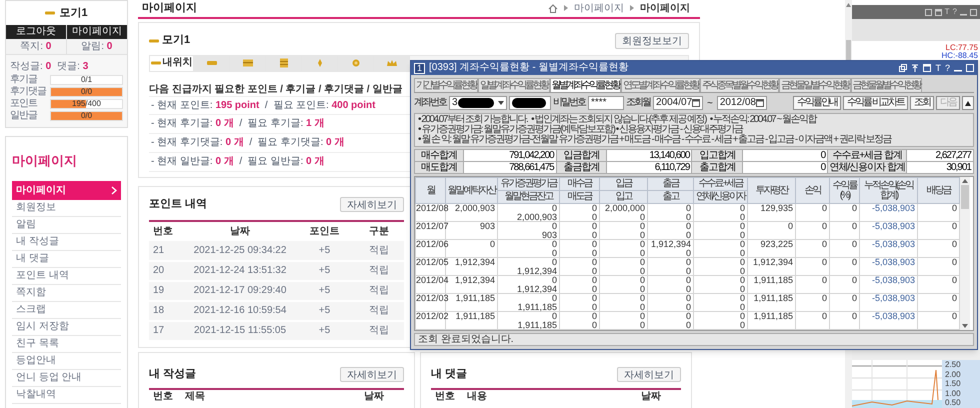  Describe the element at coordinates (240, 310) in the screenshot. I see `table-cell: 2021-12-16 10:59:54` at that location.